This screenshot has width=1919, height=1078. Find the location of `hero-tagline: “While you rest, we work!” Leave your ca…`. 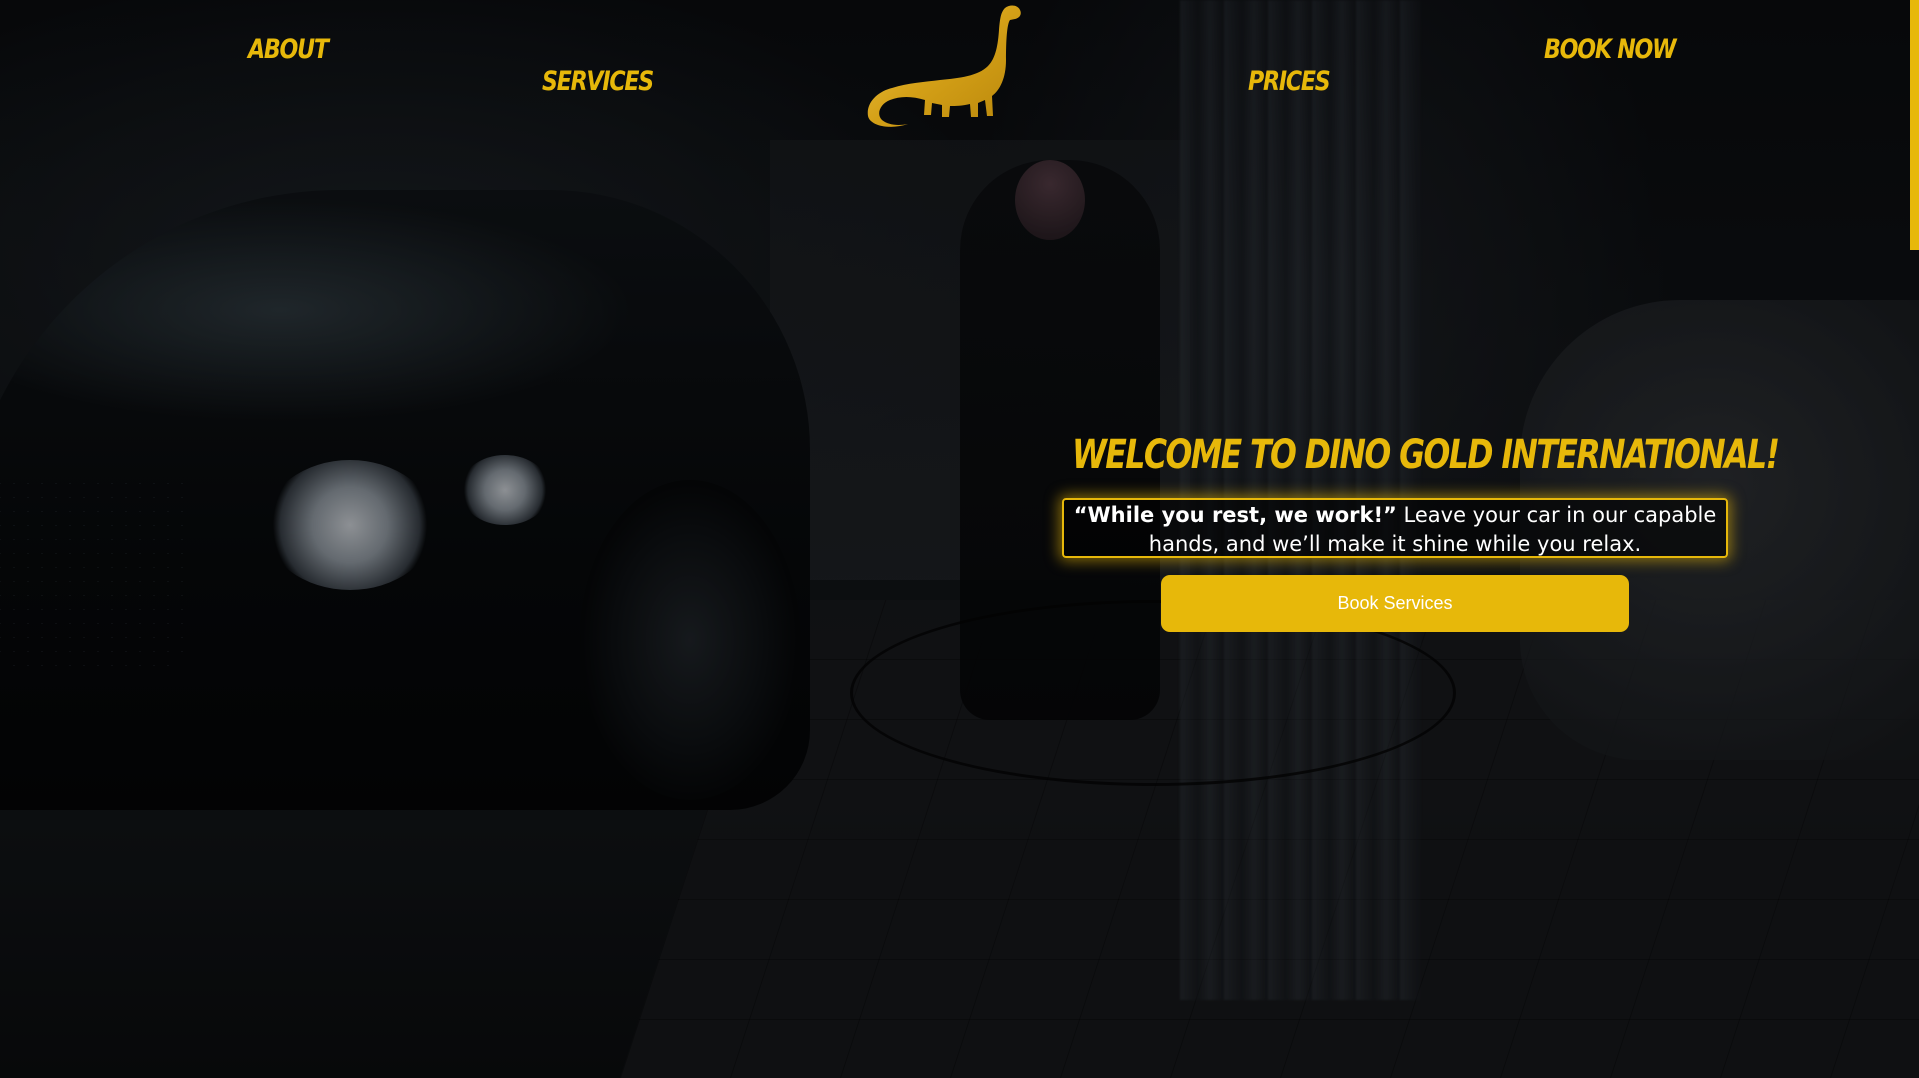

hero-tagline: “While you rest, we work!” Leave your ca… is located at coordinates (1395, 528).